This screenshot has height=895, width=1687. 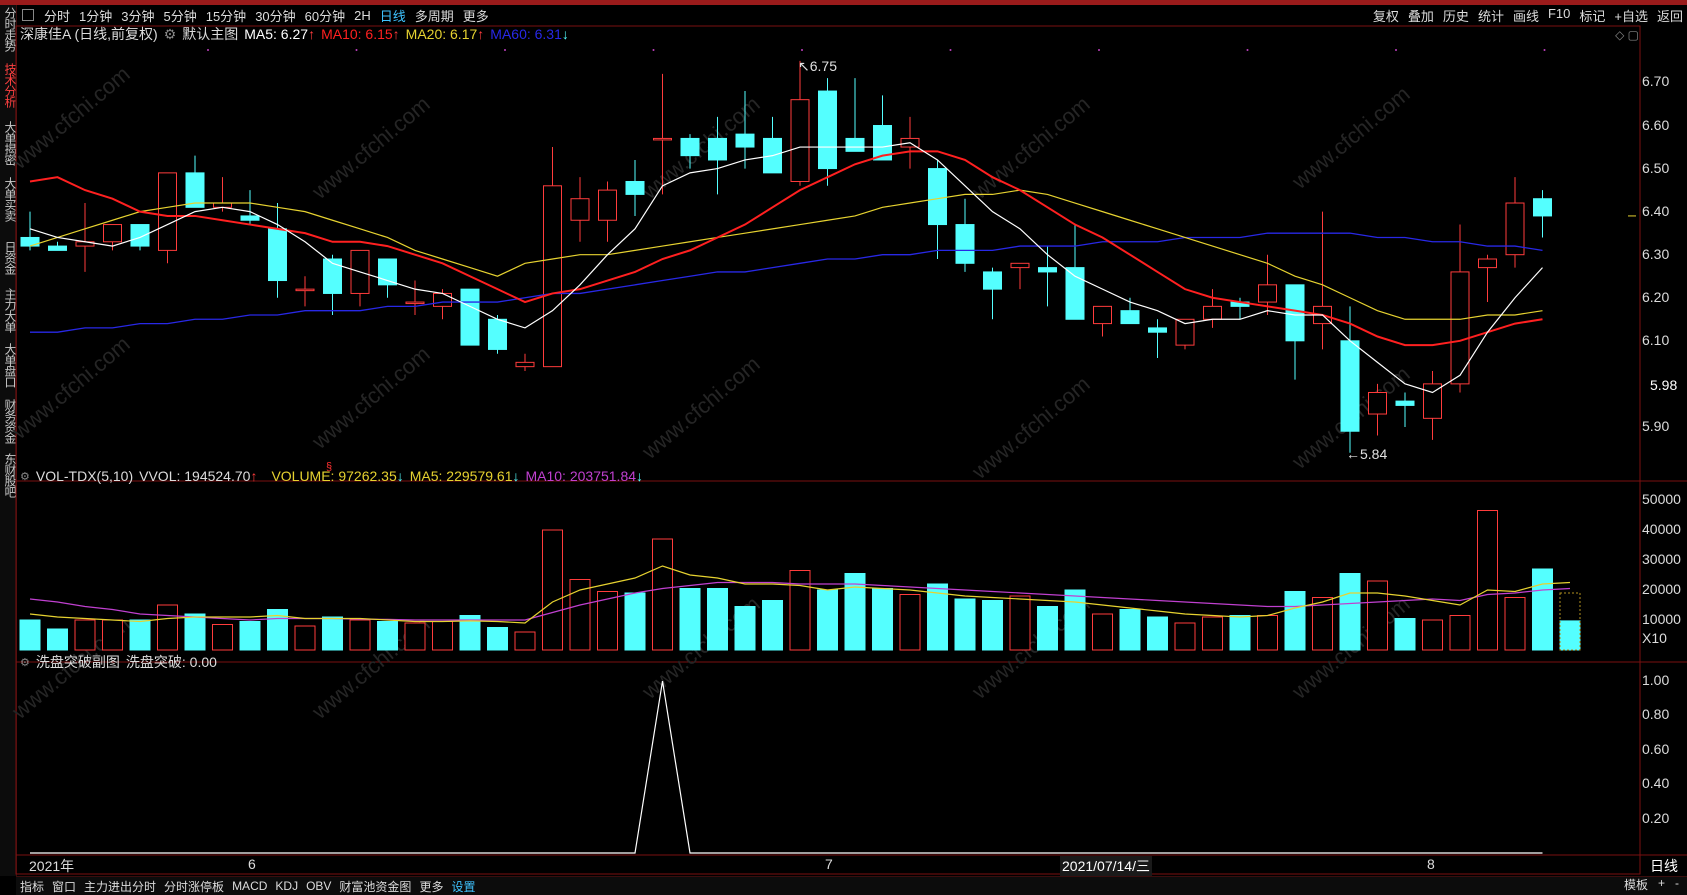 What do you see at coordinates (529, 34) in the screenshot?
I see `ma60-value: MA60: 6.31↓` at bounding box center [529, 34].